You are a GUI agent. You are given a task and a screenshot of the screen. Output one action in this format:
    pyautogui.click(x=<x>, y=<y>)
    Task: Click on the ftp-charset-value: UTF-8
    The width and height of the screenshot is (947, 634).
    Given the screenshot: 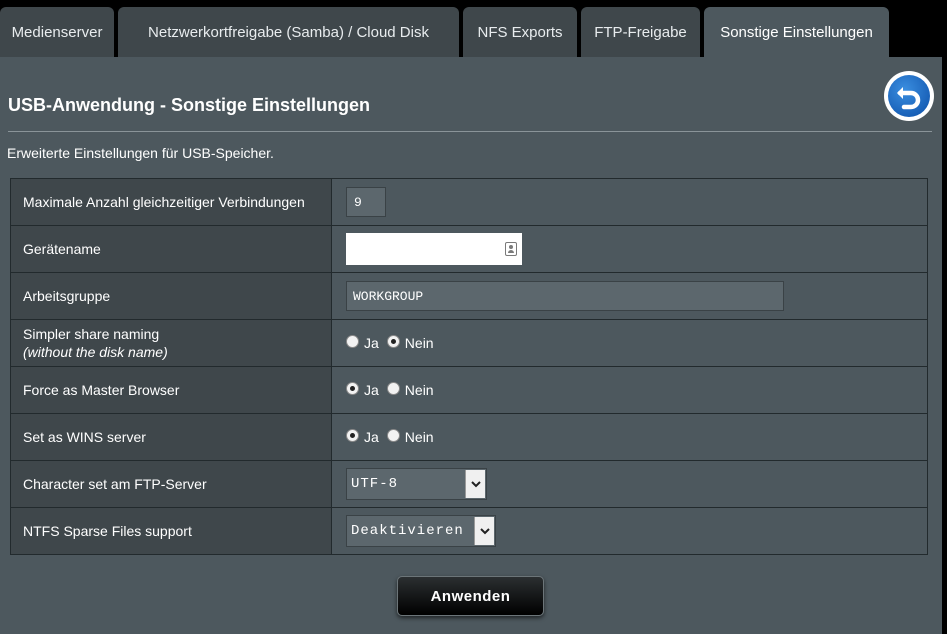 What is the action you would take?
    pyautogui.click(x=375, y=484)
    